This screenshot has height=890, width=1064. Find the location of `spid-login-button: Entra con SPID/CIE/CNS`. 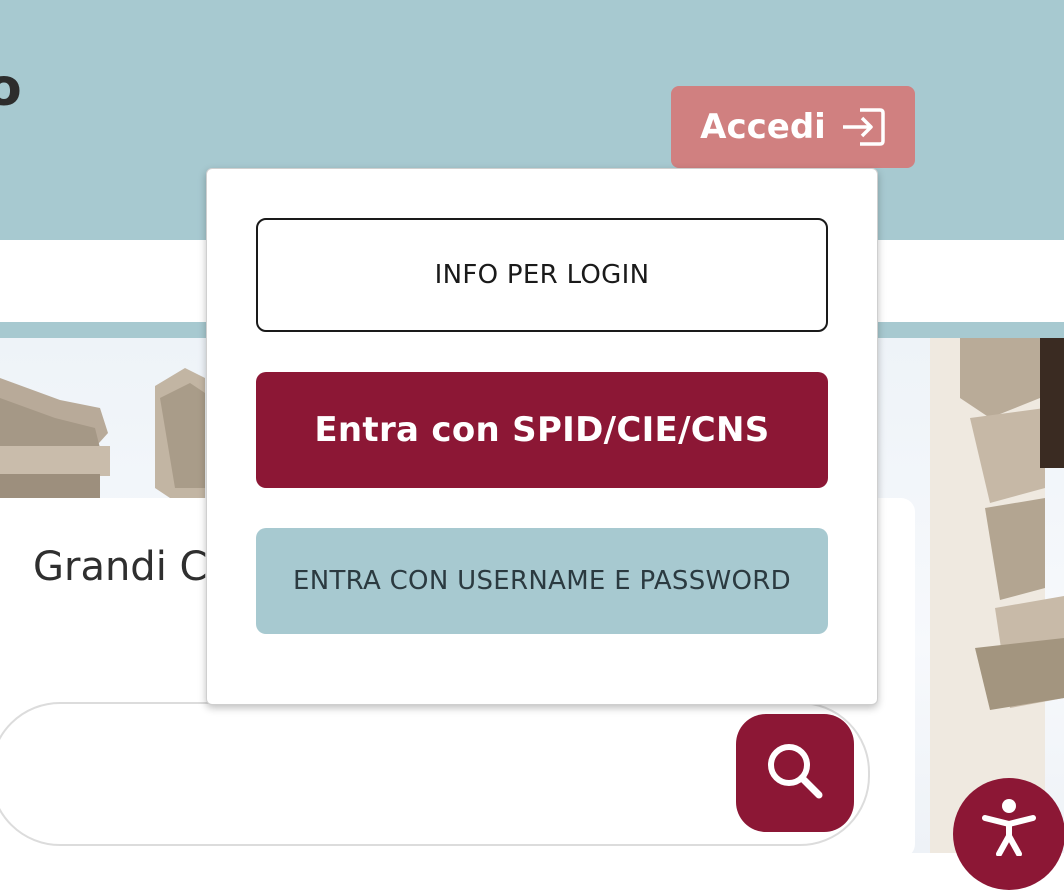

spid-login-button: Entra con SPID/CIE/CNS is located at coordinates (542, 430).